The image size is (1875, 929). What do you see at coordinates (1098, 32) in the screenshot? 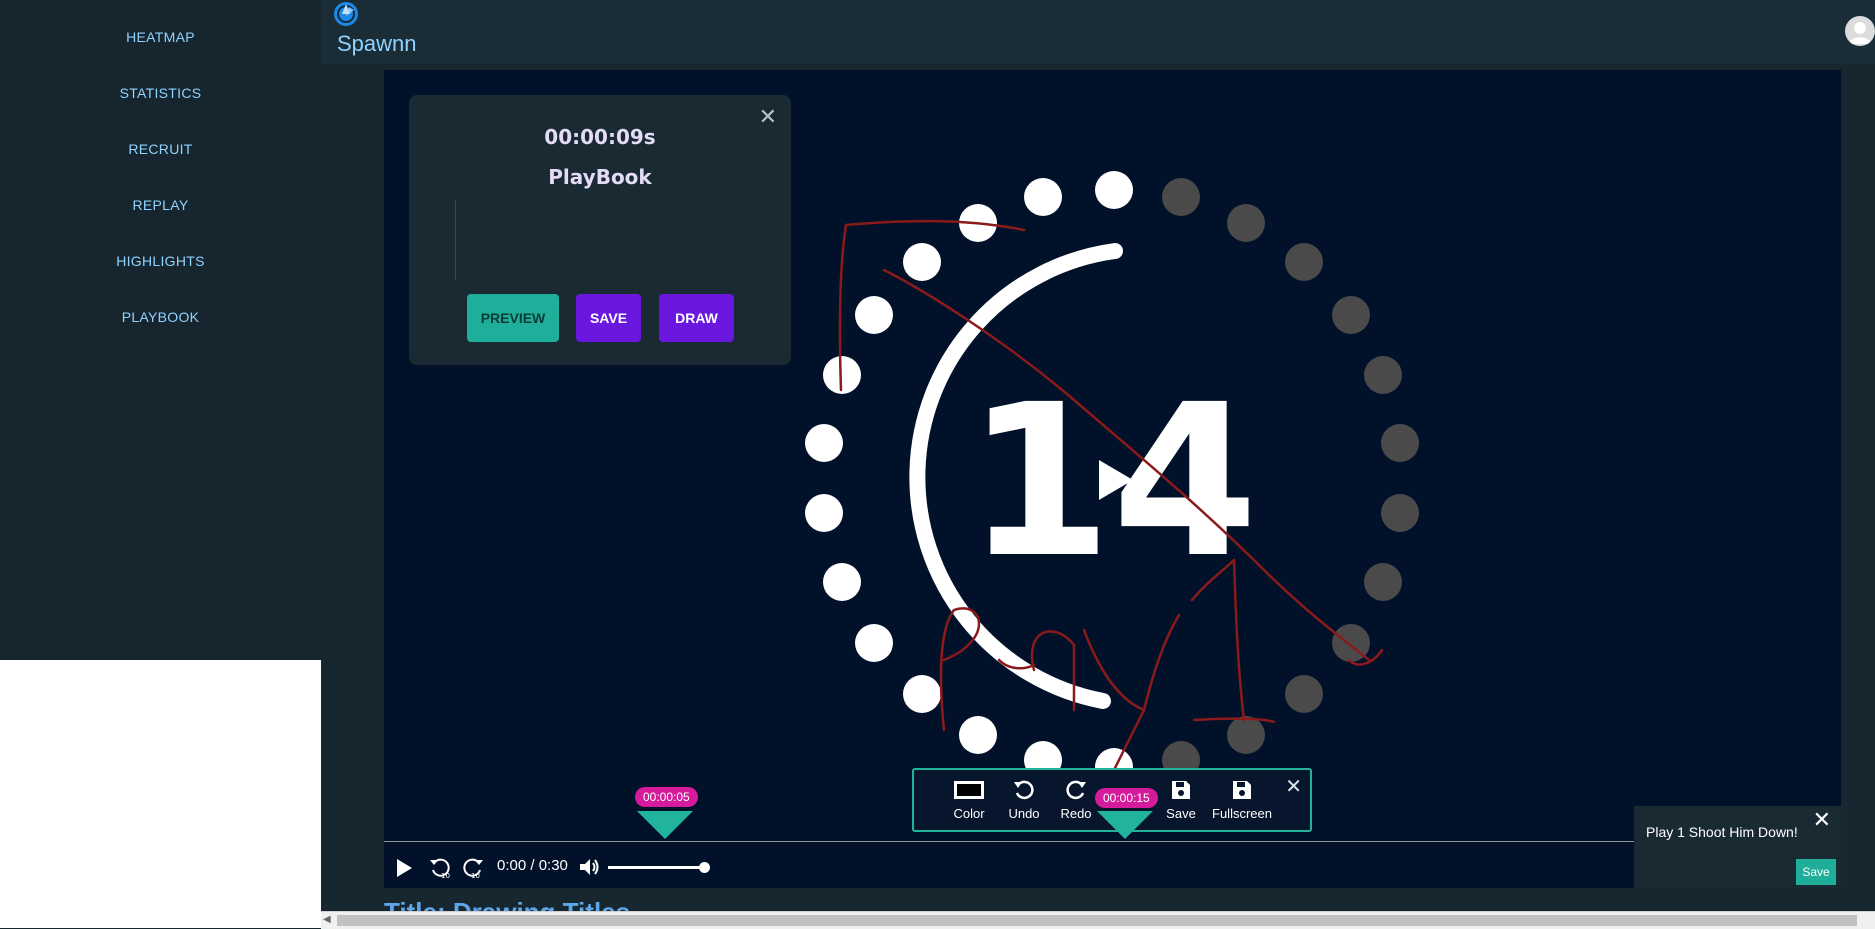
I see `top-bar` at bounding box center [1098, 32].